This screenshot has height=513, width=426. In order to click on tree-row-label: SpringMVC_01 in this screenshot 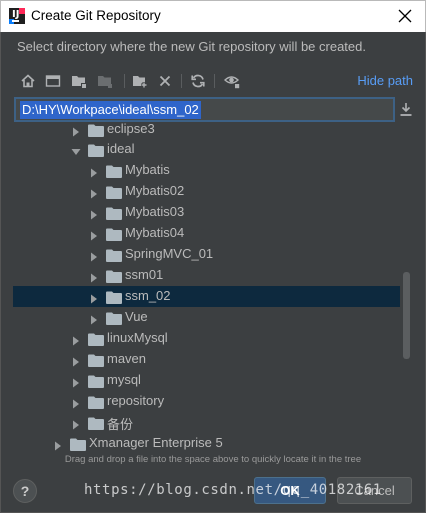, I will do `click(169, 253)`.